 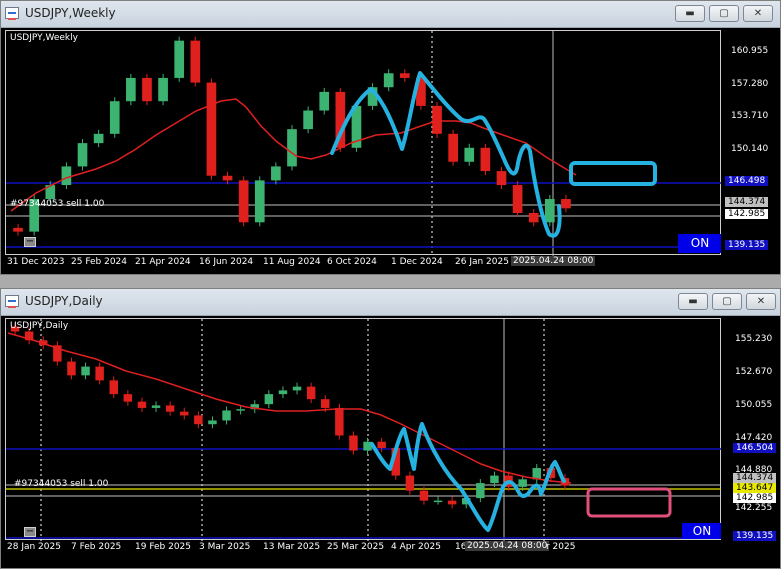 What do you see at coordinates (754, 372) in the screenshot?
I see `price-tick: 152.670` at bounding box center [754, 372].